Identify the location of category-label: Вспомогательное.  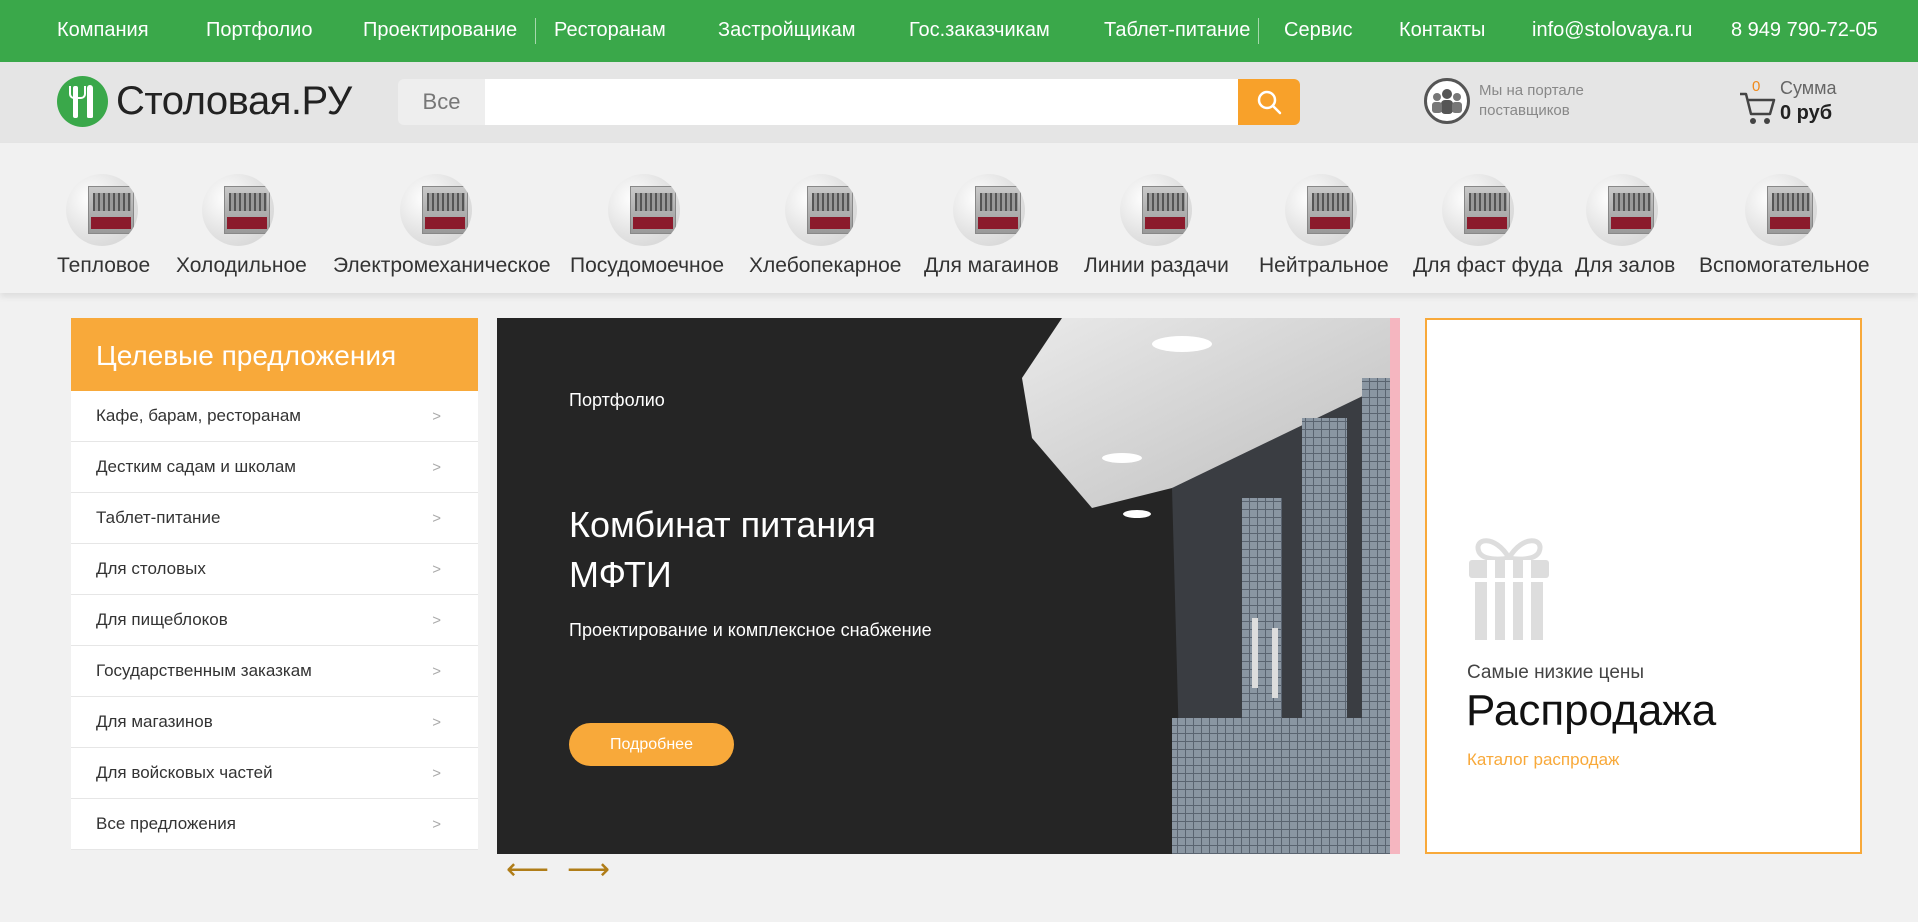
(1784, 265).